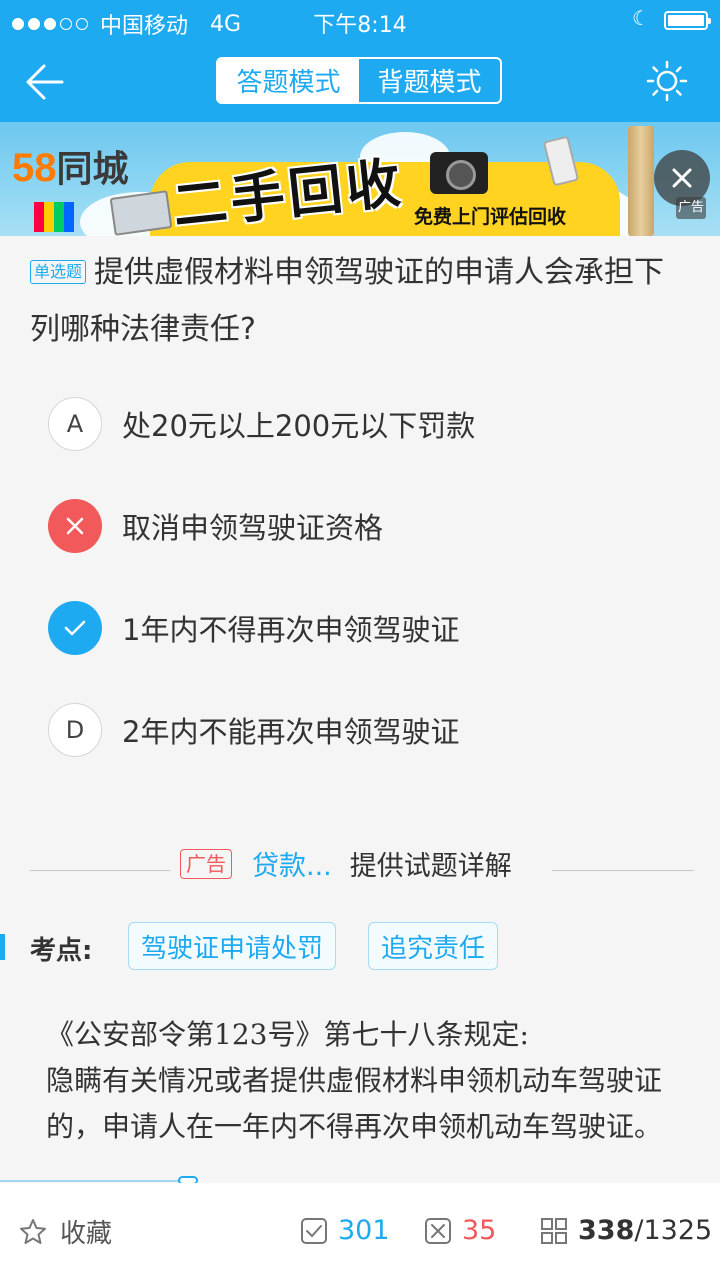 The width and height of the screenshot is (720, 1280). I want to click on wrong-box-icon, so click(438, 1230).